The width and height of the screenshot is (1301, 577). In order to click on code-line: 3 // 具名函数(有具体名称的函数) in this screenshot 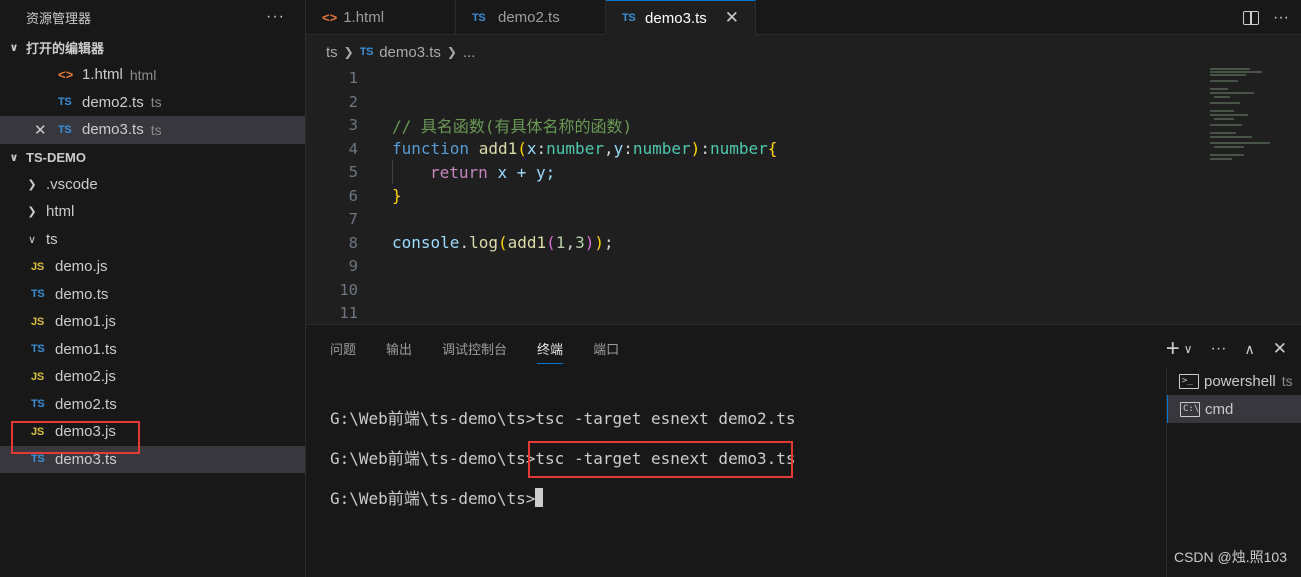, I will do `click(469, 125)`.